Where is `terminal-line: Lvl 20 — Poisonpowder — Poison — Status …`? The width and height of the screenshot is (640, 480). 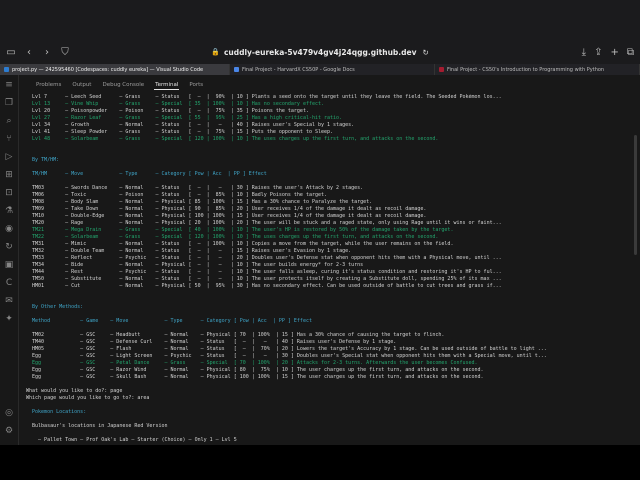
terminal-line: Lvl 20 — Poisonpowder — Poison — Status … is located at coordinates (167, 111).